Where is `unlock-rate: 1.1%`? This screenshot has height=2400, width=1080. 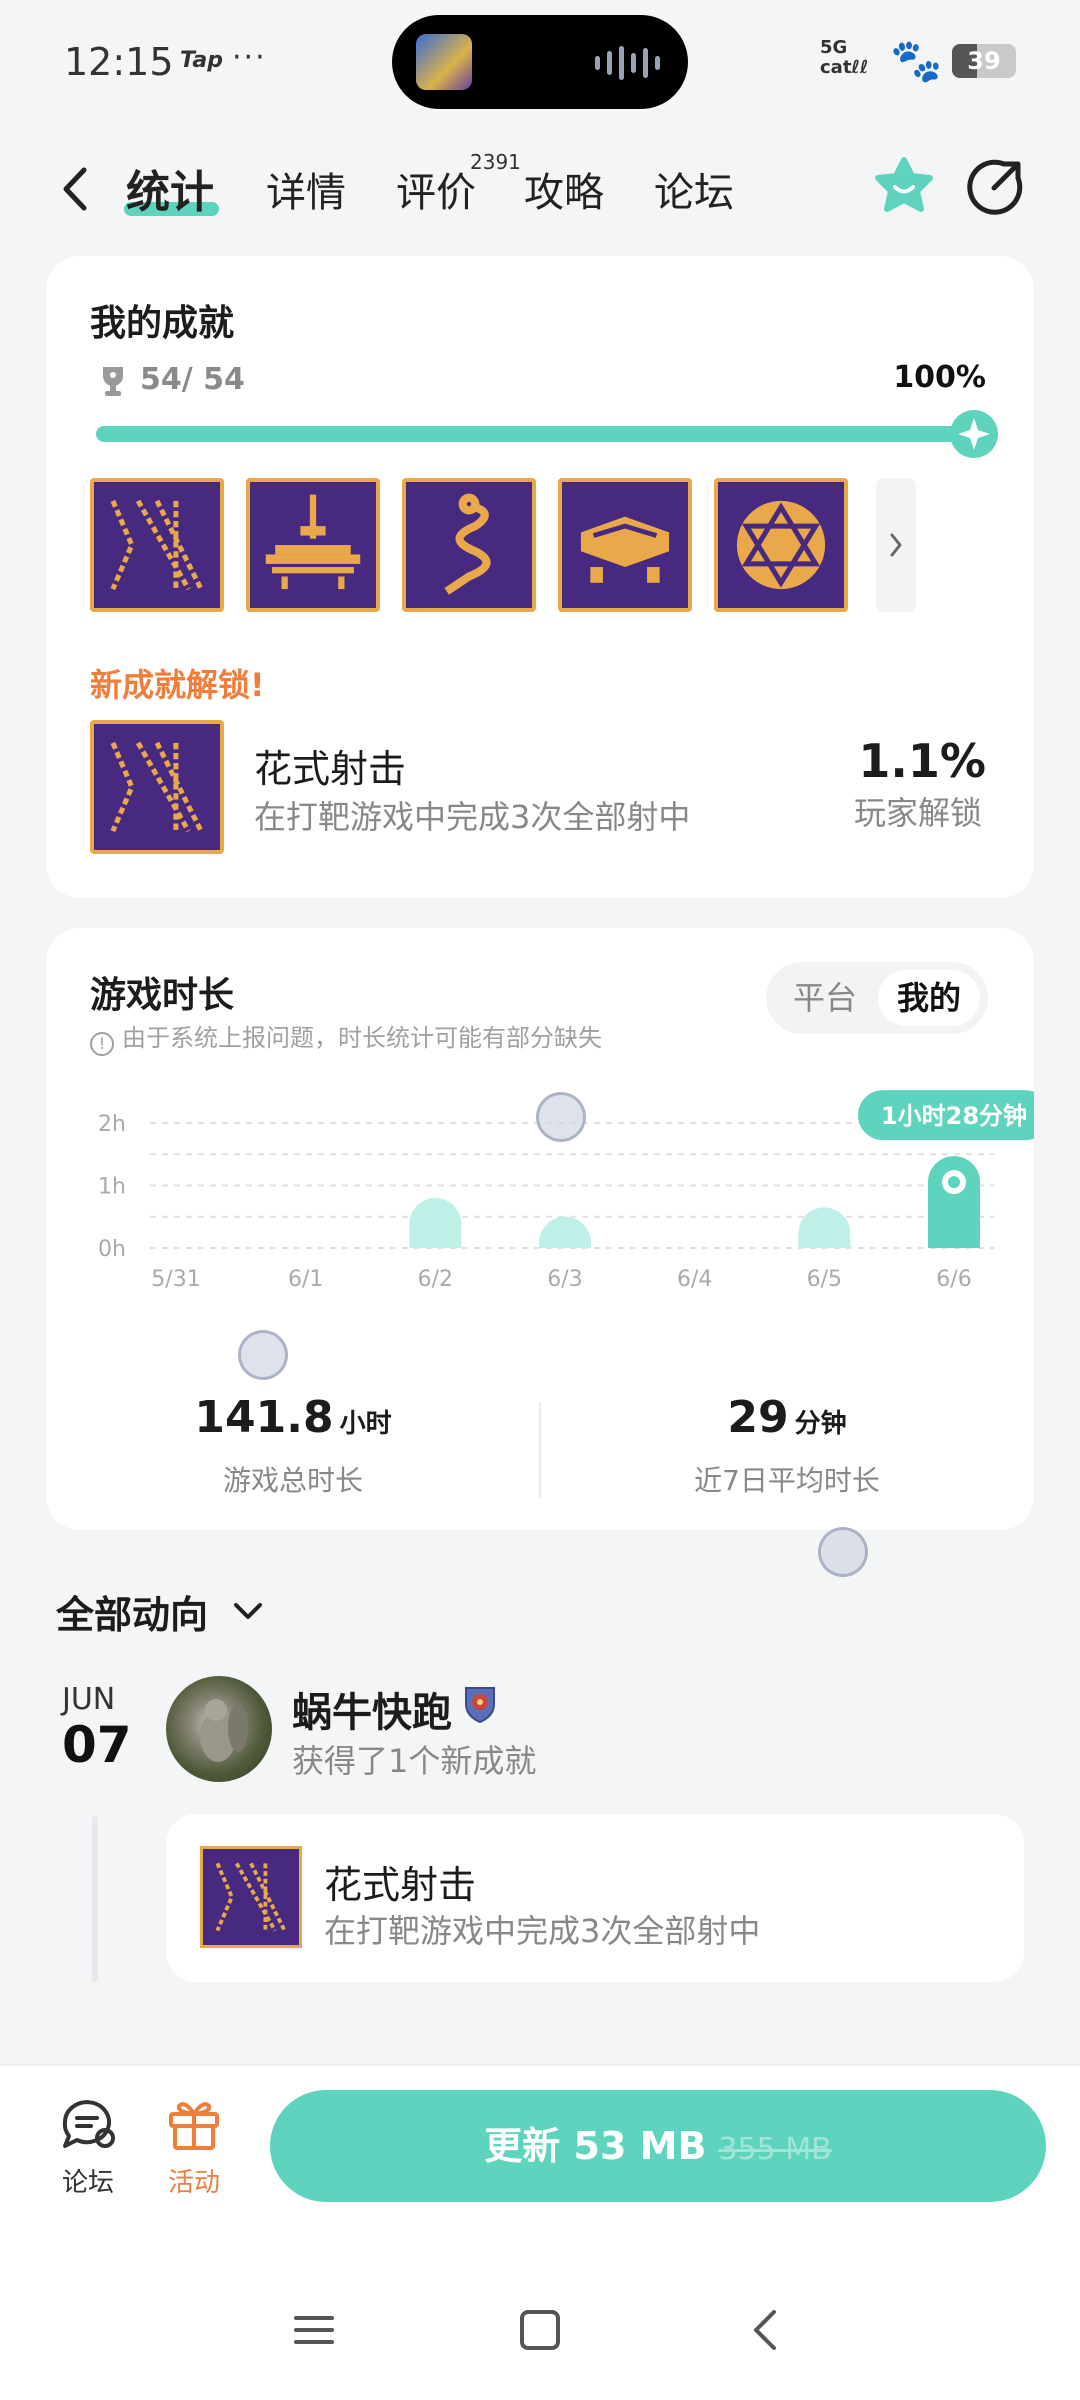 unlock-rate: 1.1% is located at coordinates (922, 761).